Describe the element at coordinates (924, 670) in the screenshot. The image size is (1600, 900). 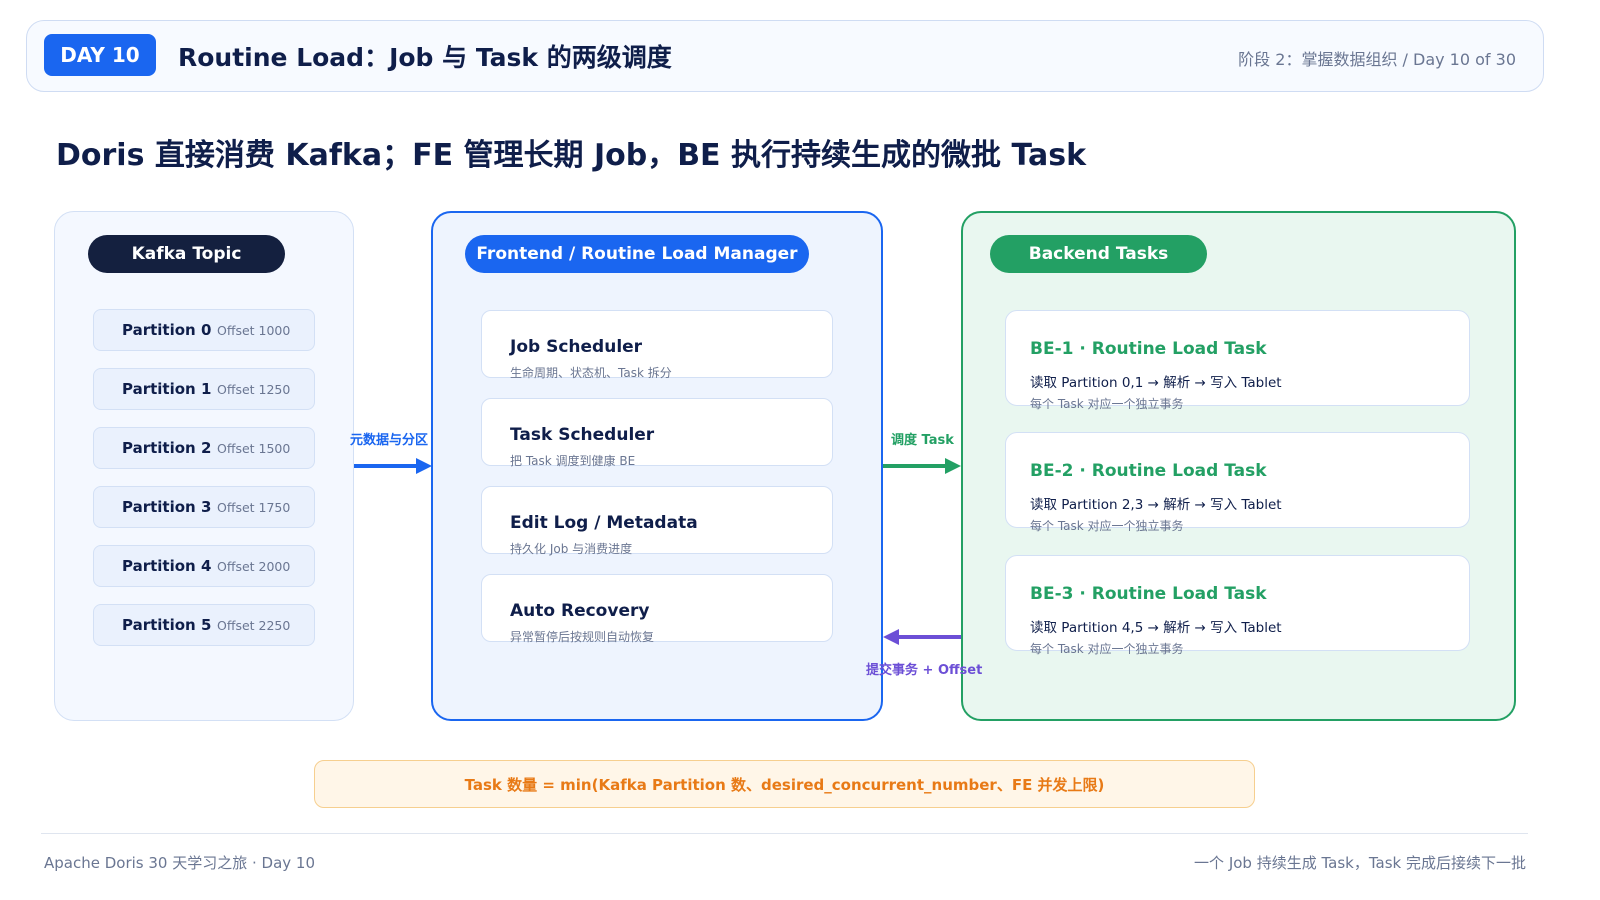
I see `commit-arrow-label: 提交事务 + Offset` at that location.